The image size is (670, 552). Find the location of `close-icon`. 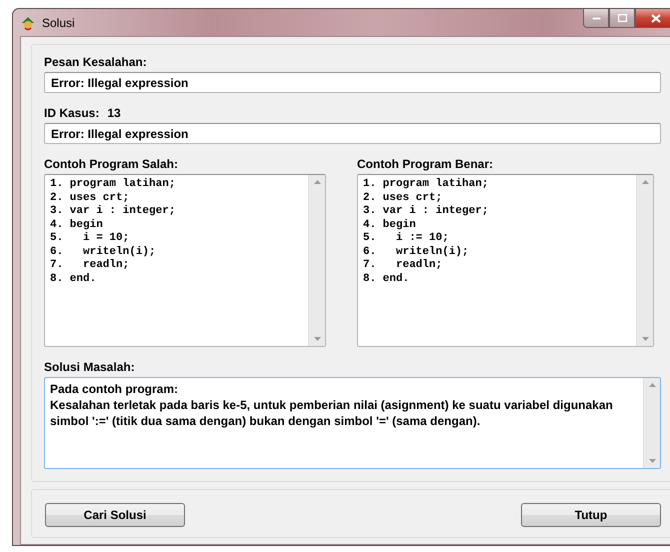

close-icon is located at coordinates (656, 18).